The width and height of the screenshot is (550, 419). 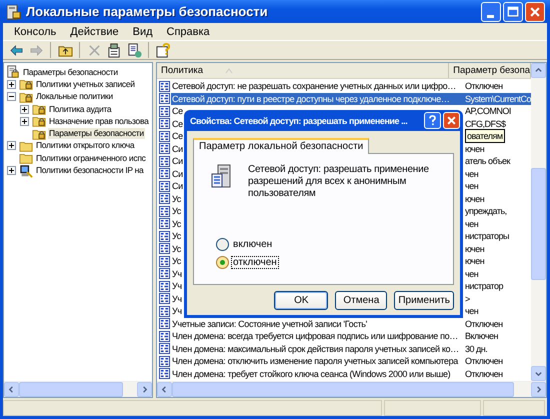 What do you see at coordinates (80, 109) in the screenshot?
I see `tree-item: Политика аудита` at bounding box center [80, 109].